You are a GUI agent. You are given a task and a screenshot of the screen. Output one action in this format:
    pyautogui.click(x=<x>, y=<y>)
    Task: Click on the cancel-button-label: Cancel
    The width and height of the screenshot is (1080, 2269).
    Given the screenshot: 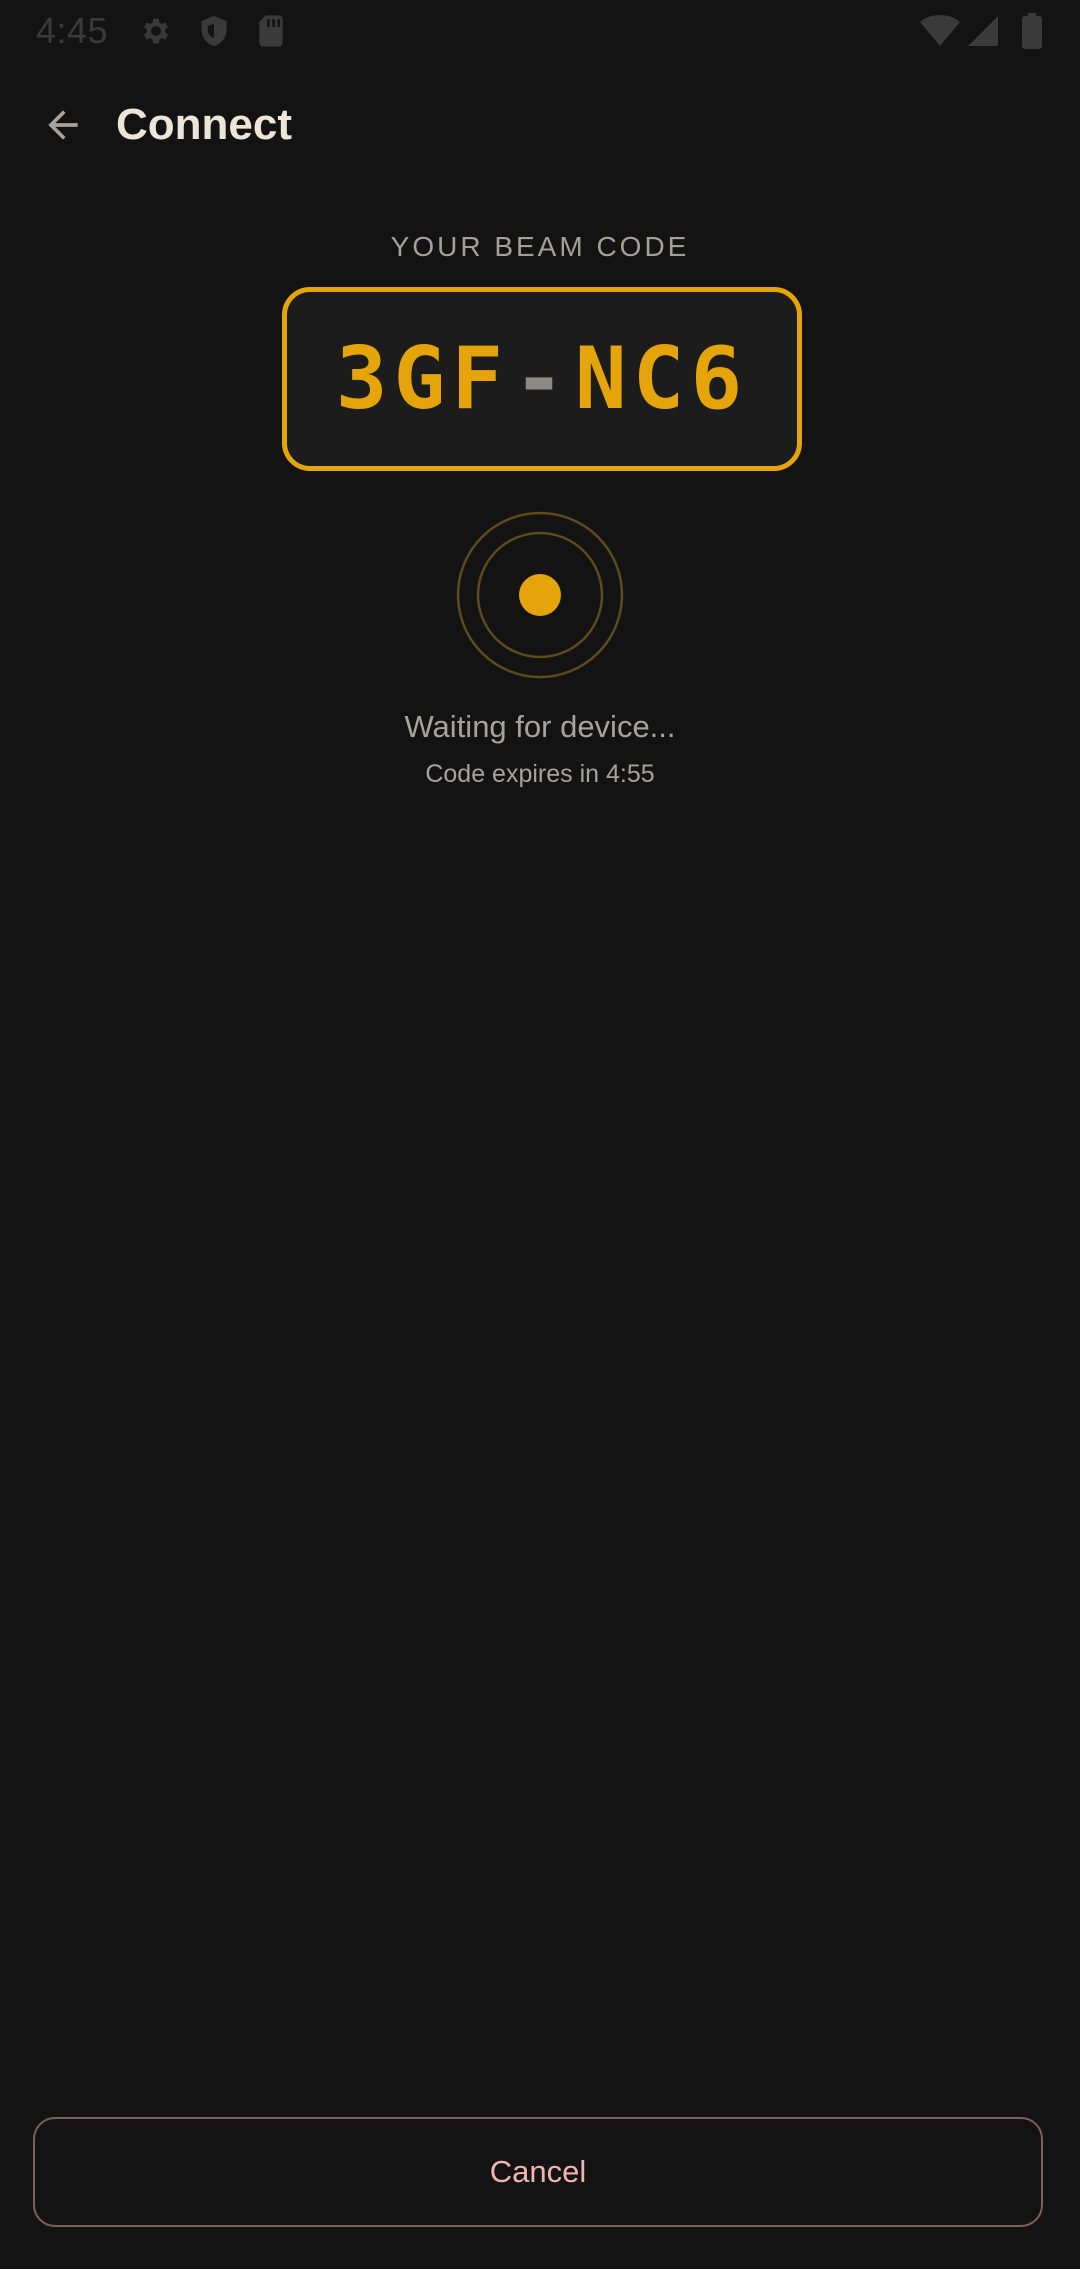 What is the action you would take?
    pyautogui.click(x=538, y=2171)
    